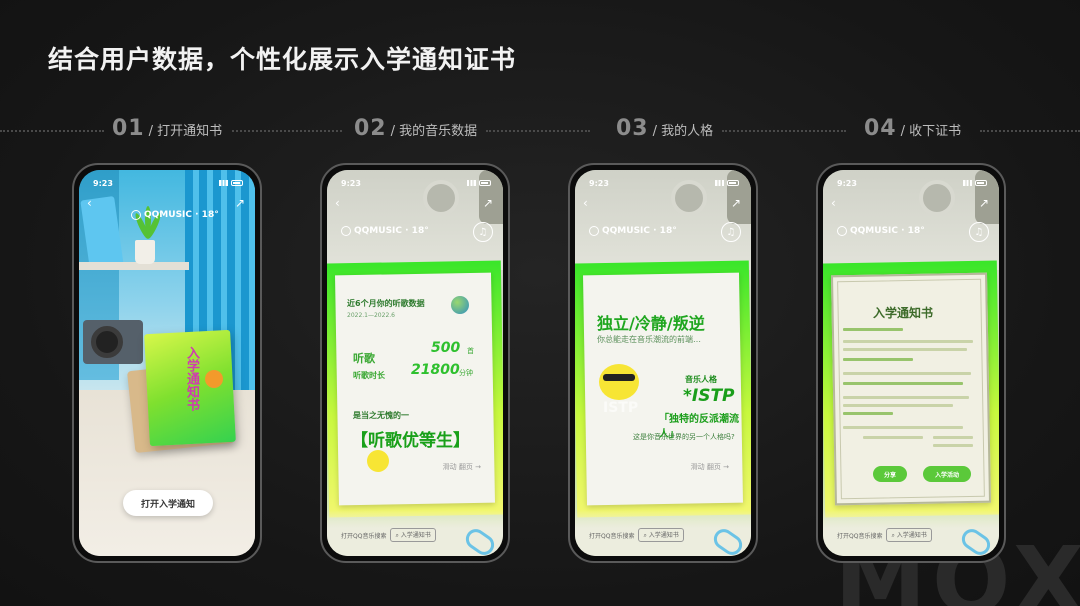  What do you see at coordinates (371, 315) in the screenshot?
I see `data-period: 2022.1—2022.6` at bounding box center [371, 315].